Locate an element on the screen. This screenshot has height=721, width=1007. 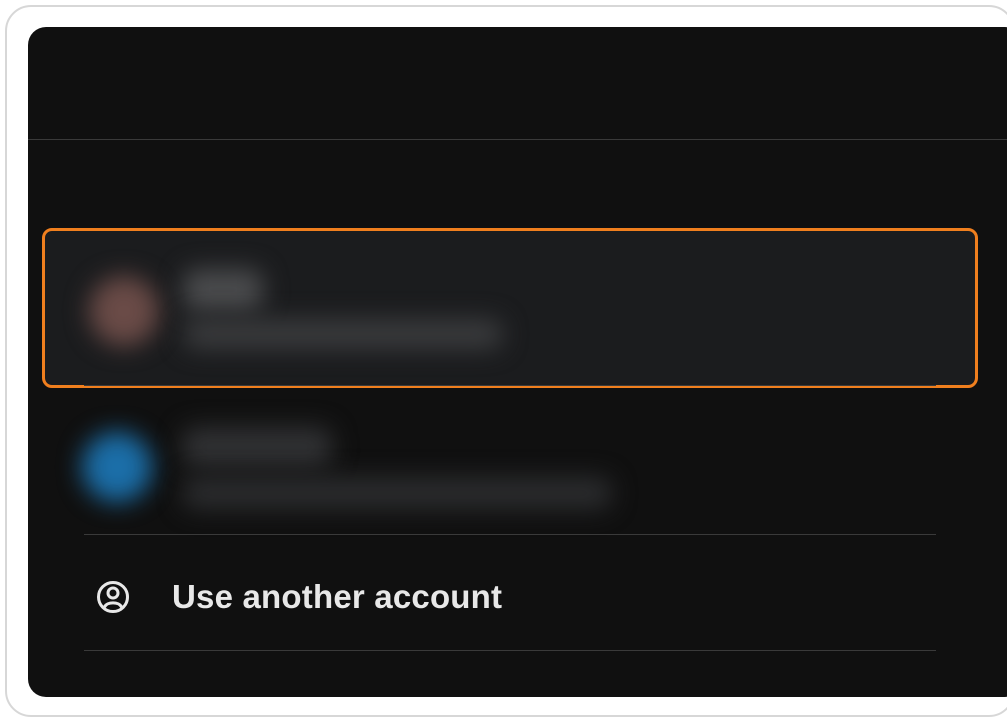
account-circle-icon is located at coordinates (113, 597).